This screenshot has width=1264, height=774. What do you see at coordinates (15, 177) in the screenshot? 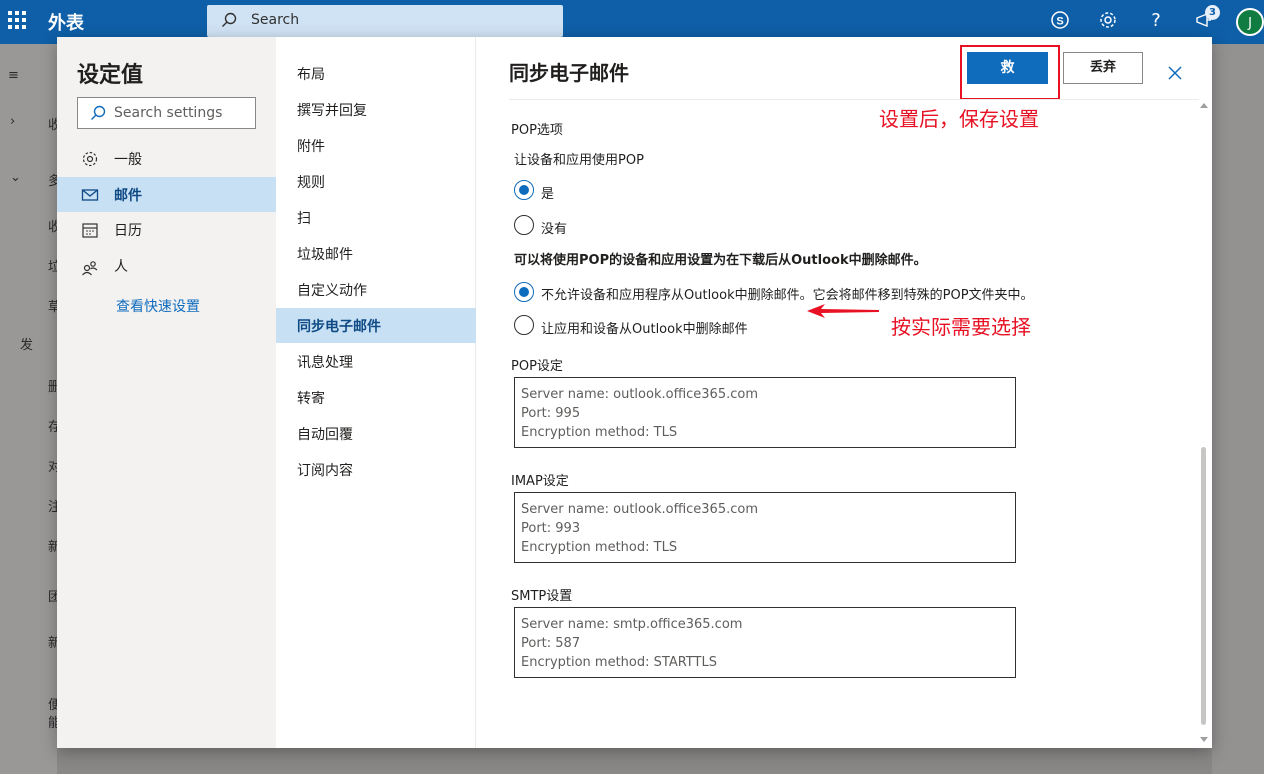
I see `chevron-down-icon: ⌄` at bounding box center [15, 177].